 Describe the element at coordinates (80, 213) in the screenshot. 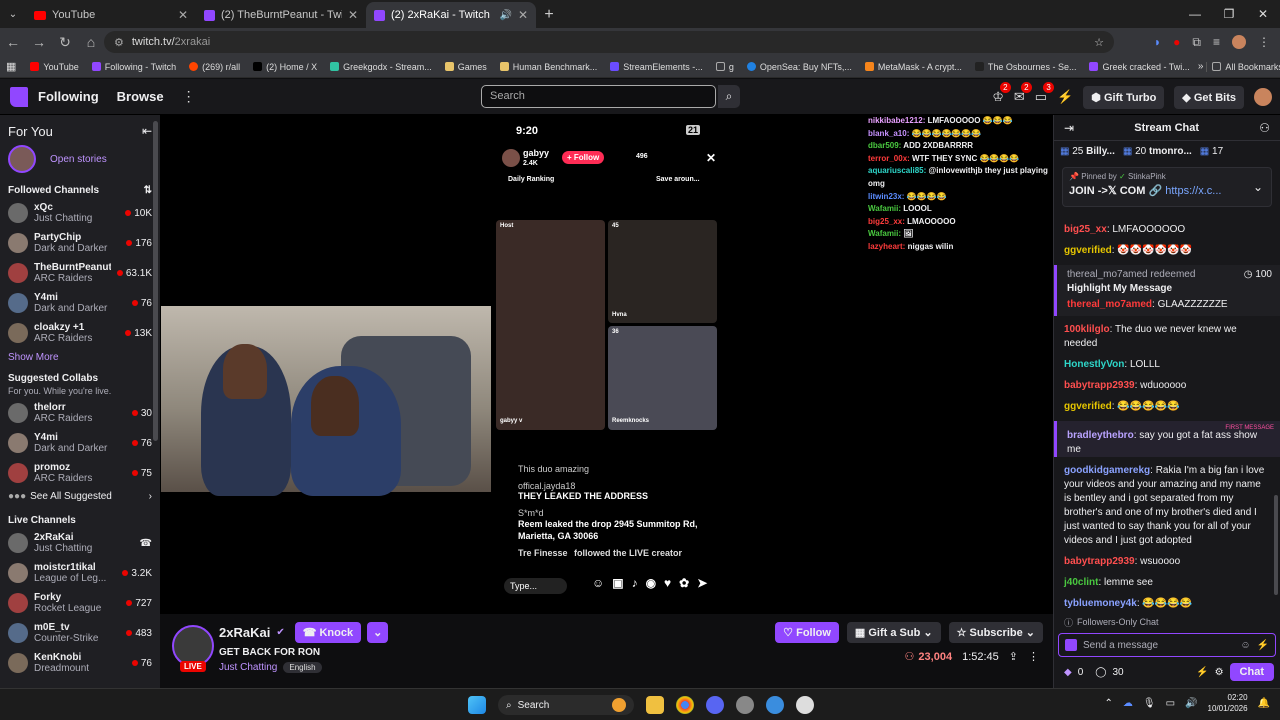

I see `sidebar-channel: xQc Just Chatting 10K` at that location.